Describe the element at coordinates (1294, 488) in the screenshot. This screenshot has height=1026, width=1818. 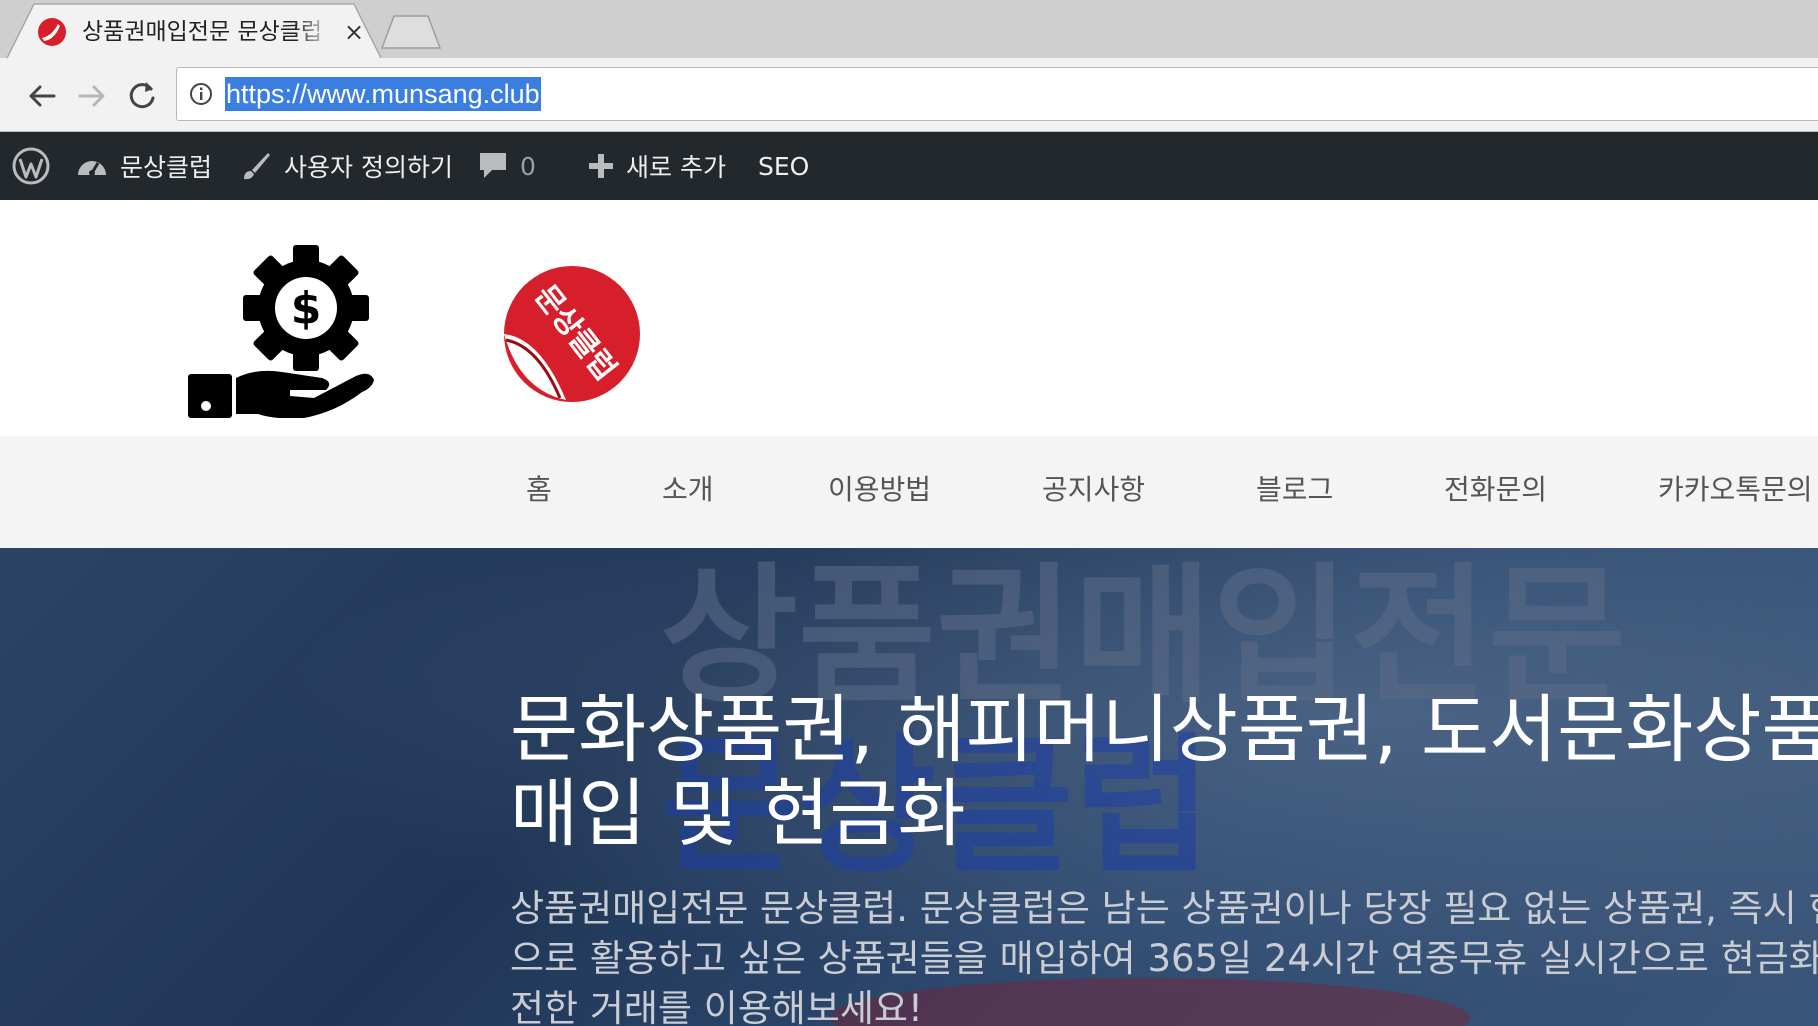
I see `menu-item-blog: 블로그` at that location.